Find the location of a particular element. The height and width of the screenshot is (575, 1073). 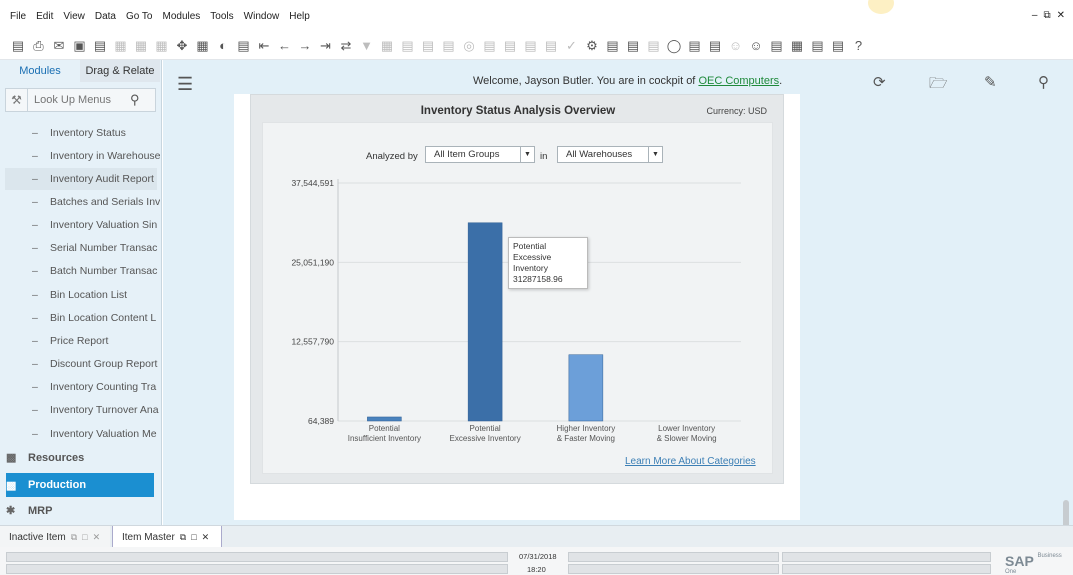

refresh-record-icon: ⇄ is located at coordinates (346, 46).